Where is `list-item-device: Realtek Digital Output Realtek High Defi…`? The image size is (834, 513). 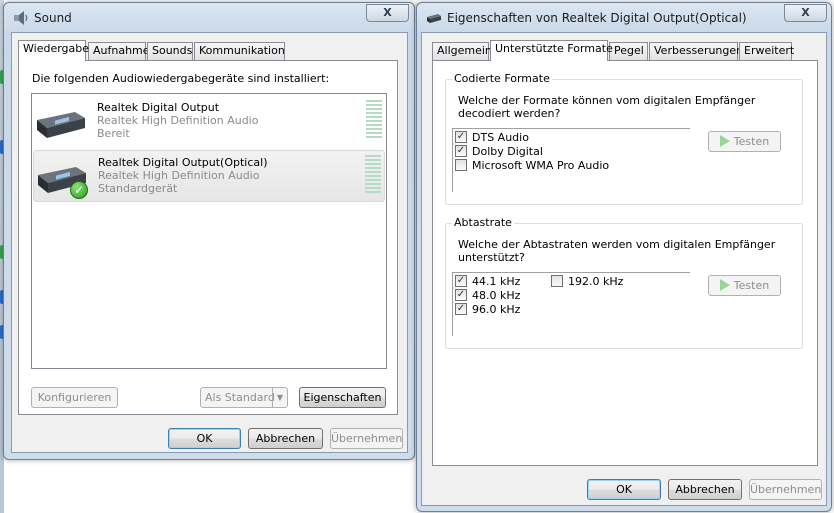
list-item-device: Realtek Digital Output Realtek High Defi… is located at coordinates (209, 122).